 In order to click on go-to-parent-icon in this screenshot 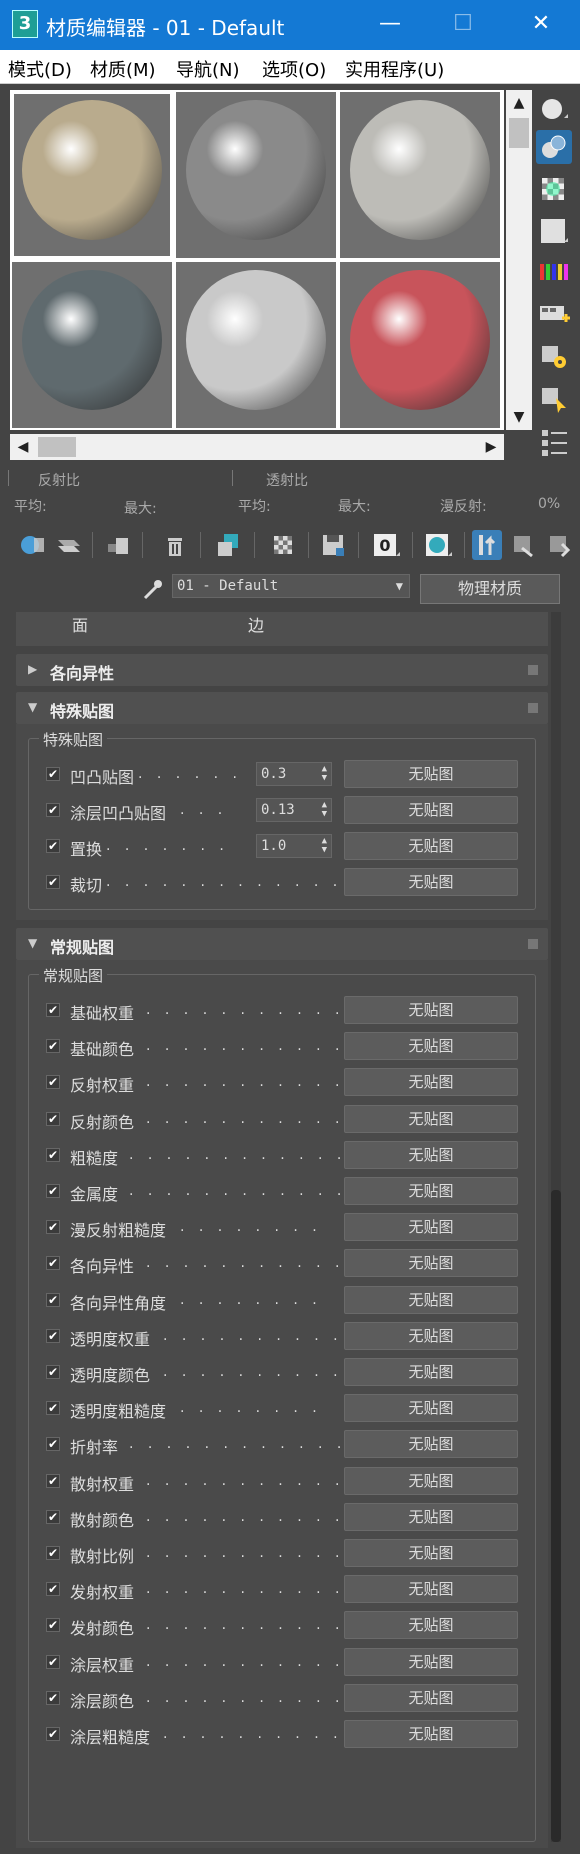, I will do `click(523, 545)`.